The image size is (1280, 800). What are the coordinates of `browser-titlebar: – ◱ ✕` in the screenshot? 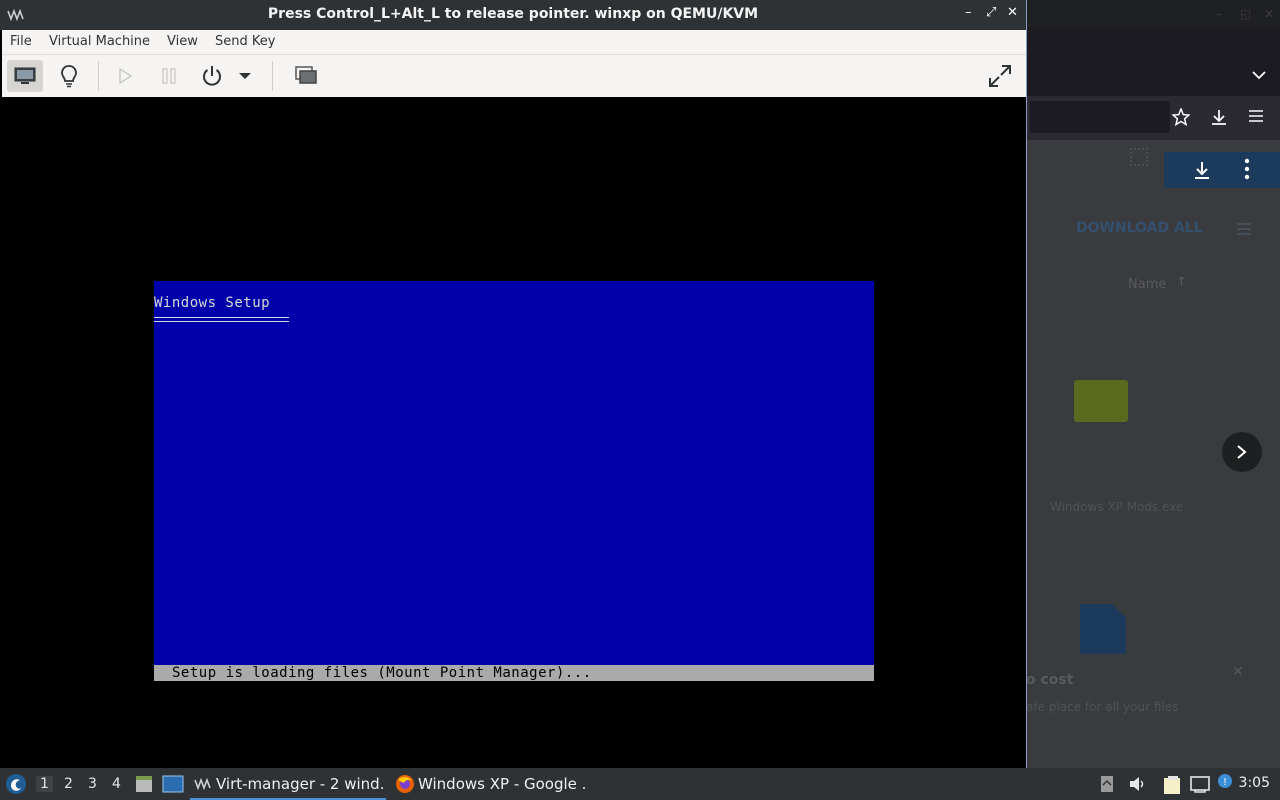 It's located at (1153, 14).